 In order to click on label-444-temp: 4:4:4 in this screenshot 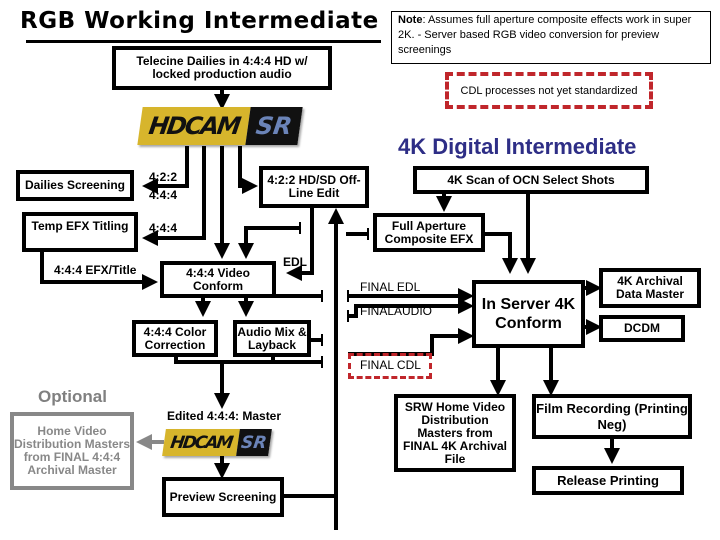, I will do `click(163, 228)`.